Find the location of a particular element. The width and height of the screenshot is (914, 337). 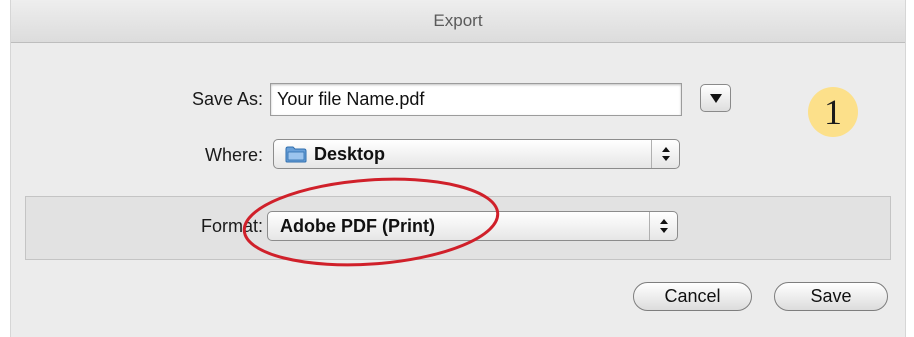

where-label: Where: is located at coordinates (233, 155).